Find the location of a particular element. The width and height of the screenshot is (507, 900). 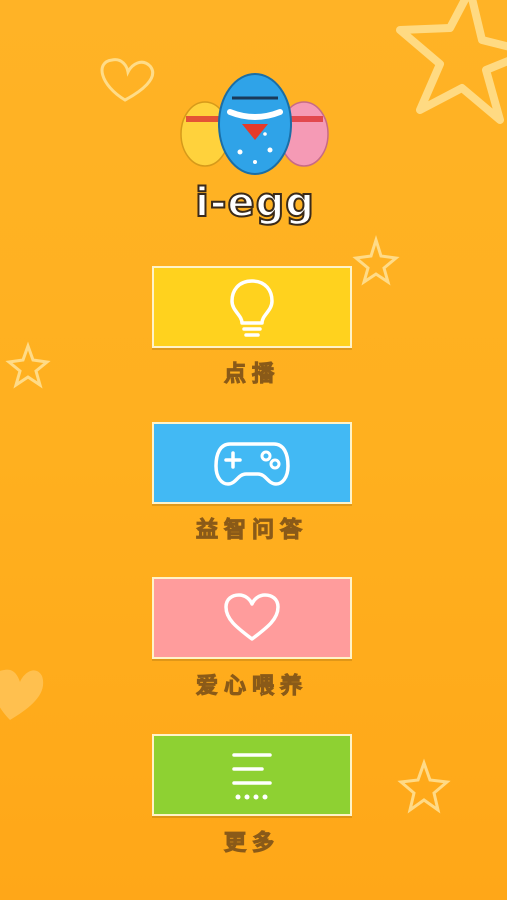

heart-icon is located at coordinates (252, 617).